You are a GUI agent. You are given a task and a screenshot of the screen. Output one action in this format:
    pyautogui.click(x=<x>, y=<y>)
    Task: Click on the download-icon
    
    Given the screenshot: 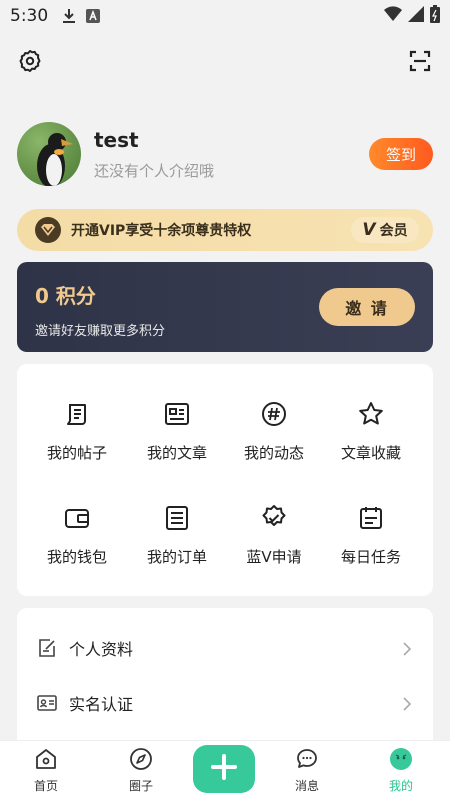 What is the action you would take?
    pyautogui.click(x=69, y=16)
    